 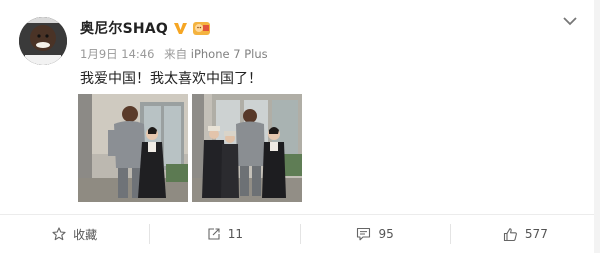 What do you see at coordinates (235, 234) in the screenshot?
I see `repost-count: 11` at bounding box center [235, 234].